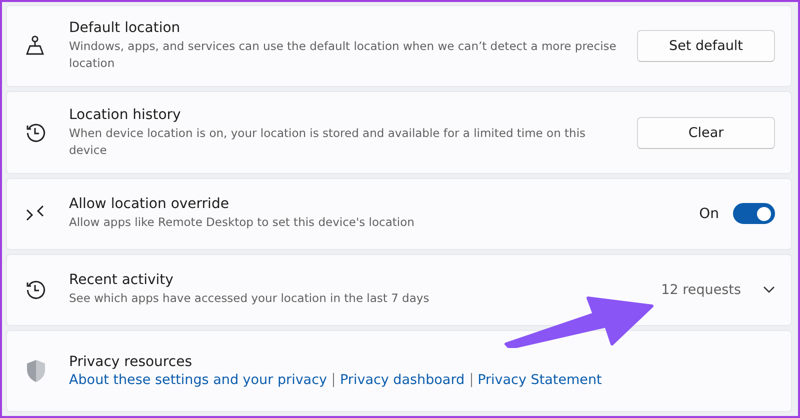 This screenshot has width=800, height=418. What do you see at coordinates (35, 46) in the screenshot?
I see `location-pin-icon` at bounding box center [35, 46].